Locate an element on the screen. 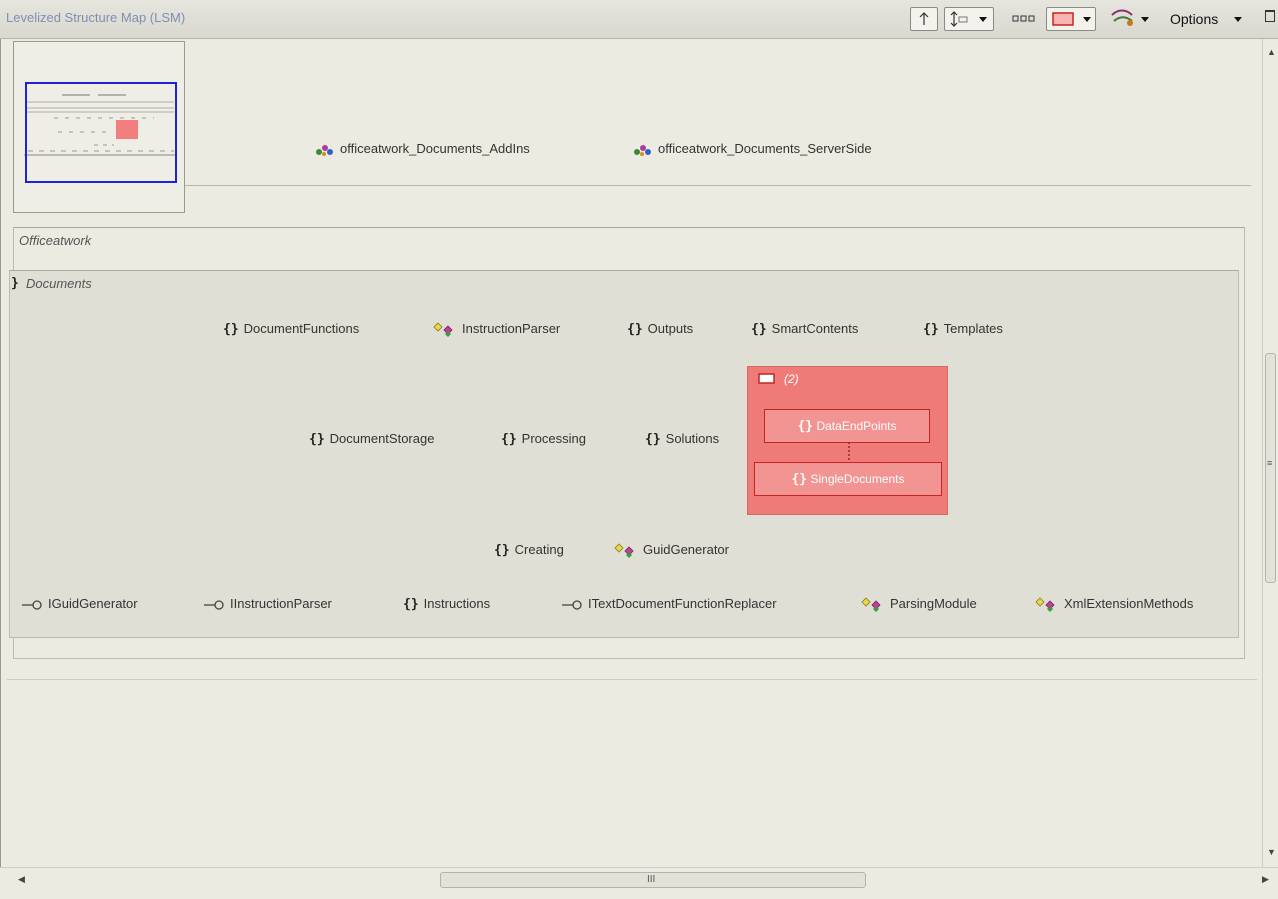 Image resolution: width=1278 pixels, height=899 pixels. namespace-node: {} Solutions is located at coordinates (682, 439).